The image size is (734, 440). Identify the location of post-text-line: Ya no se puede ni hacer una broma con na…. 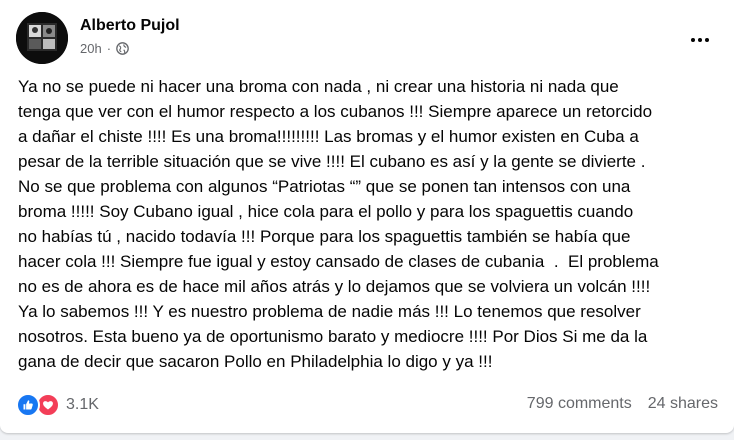
(318, 86).